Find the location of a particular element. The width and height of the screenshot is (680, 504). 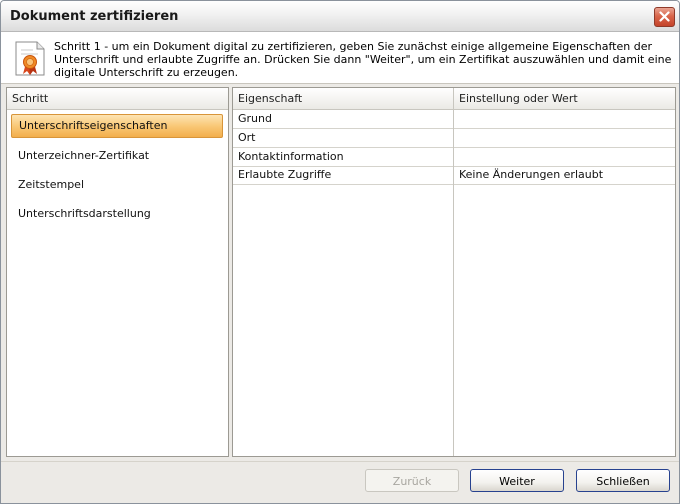

column-divider is located at coordinates (453, 272).